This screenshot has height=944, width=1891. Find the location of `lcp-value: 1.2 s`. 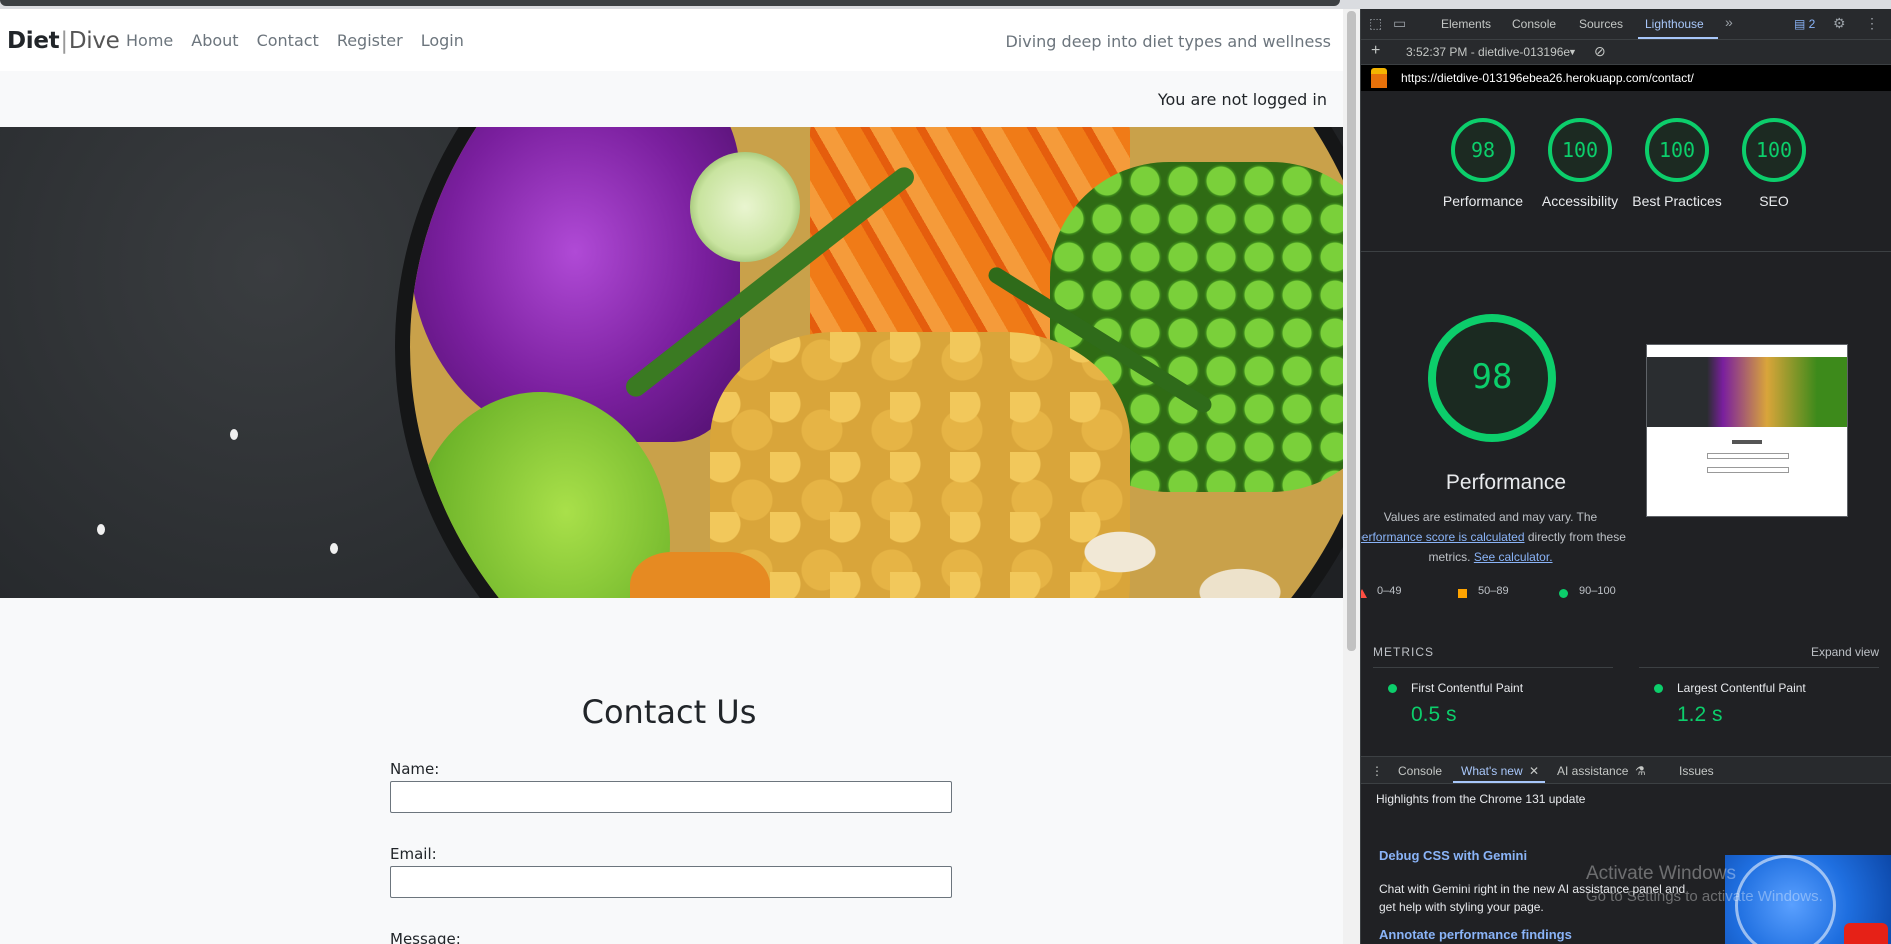

lcp-value: 1.2 s is located at coordinates (1700, 714).